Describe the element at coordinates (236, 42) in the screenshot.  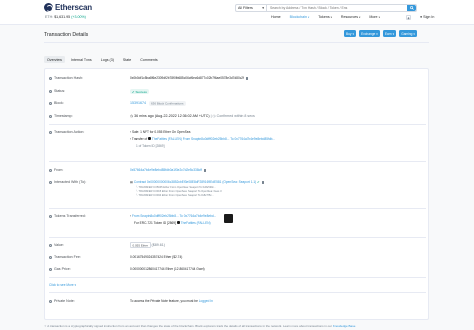
I see `title-divider` at that location.